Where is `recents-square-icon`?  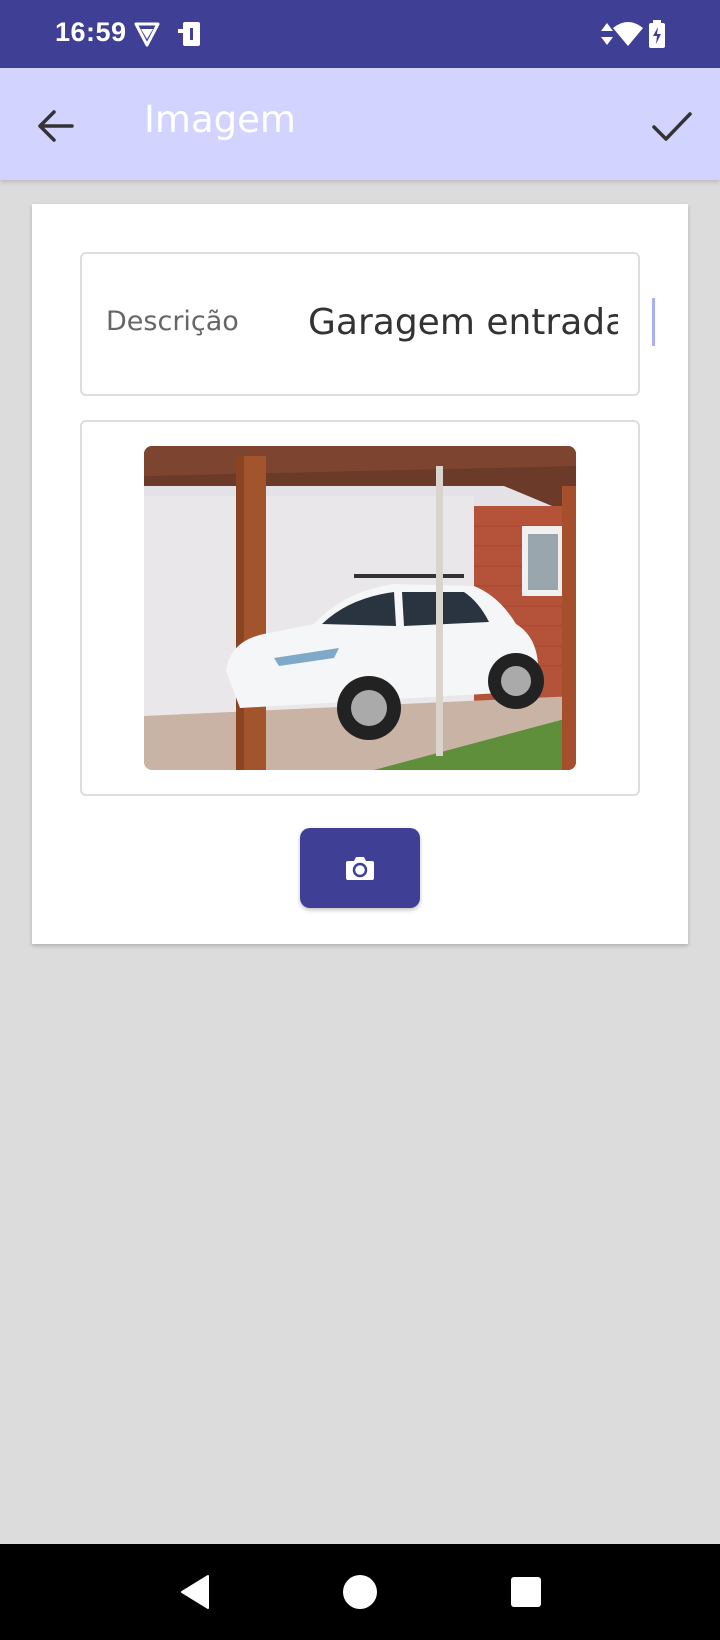
recents-square-icon is located at coordinates (526, 1592).